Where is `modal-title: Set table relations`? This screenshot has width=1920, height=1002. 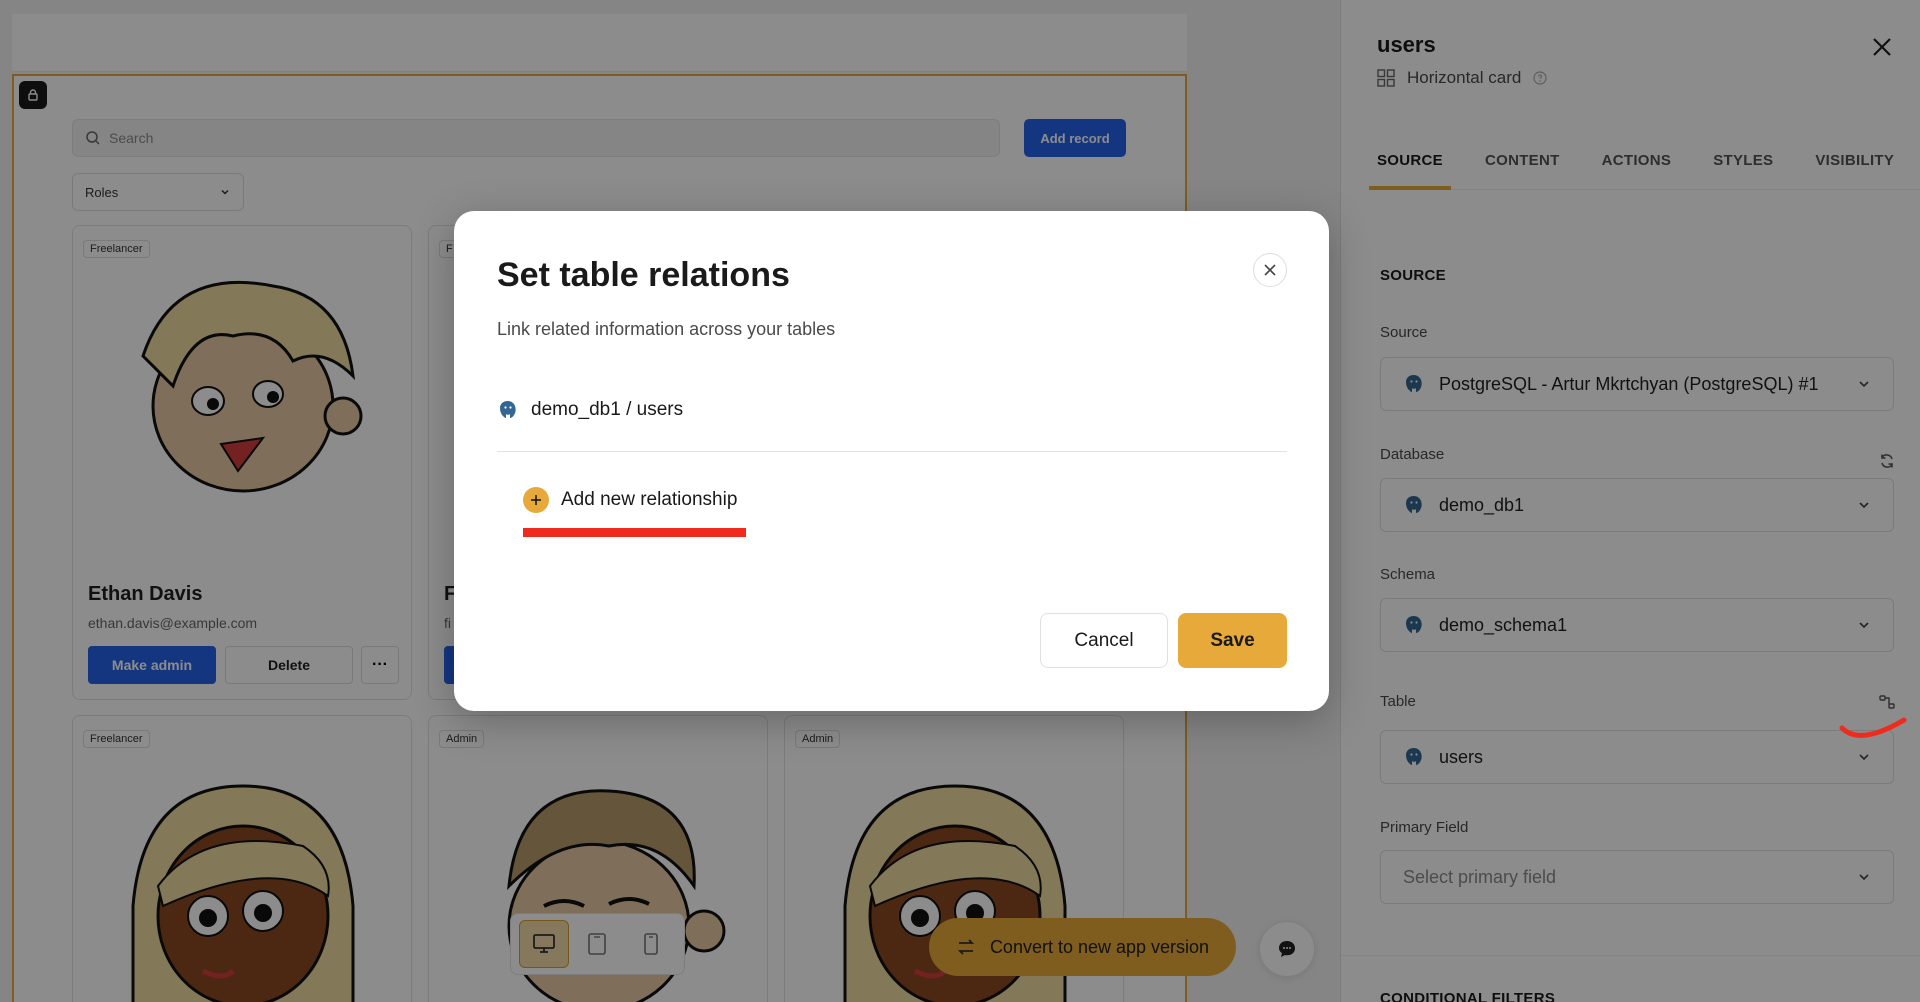
modal-title: Set table relations is located at coordinates (643, 275).